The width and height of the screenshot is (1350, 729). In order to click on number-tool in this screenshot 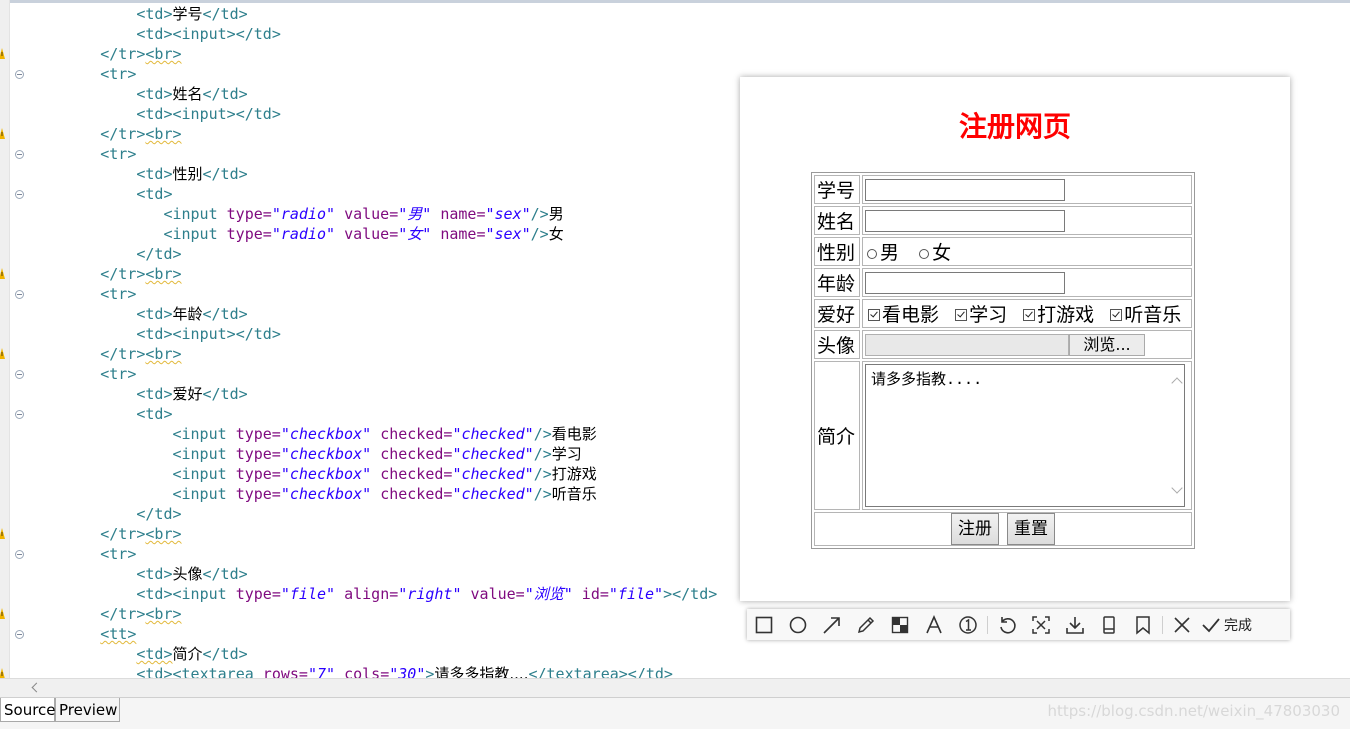, I will do `click(968, 624)`.